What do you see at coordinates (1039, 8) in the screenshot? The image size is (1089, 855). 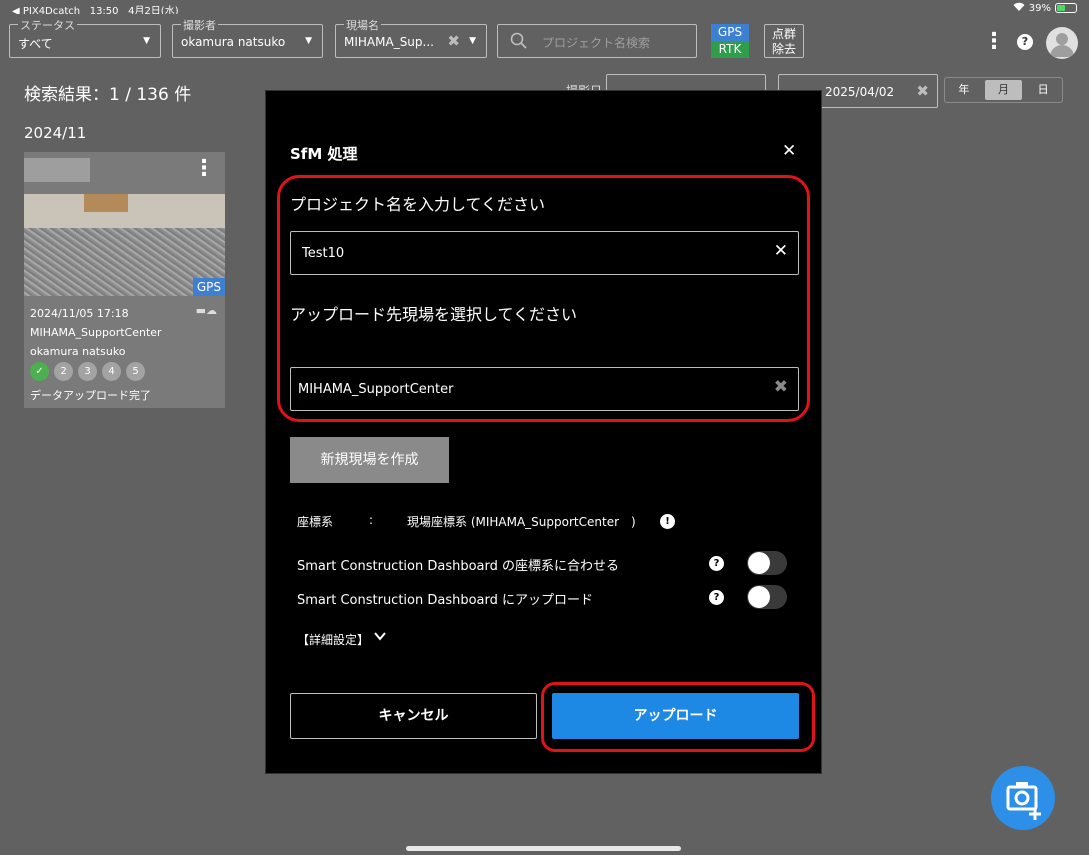 I see `battery-percent: 39%` at bounding box center [1039, 8].